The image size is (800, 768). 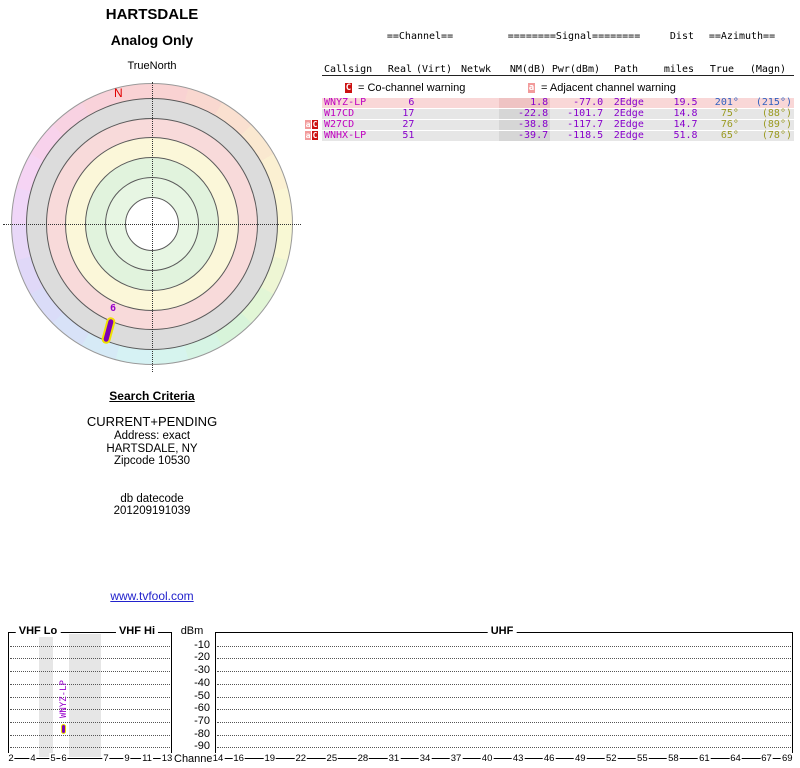 What do you see at coordinates (202, 644) in the screenshot?
I see `dbm-tick-label: -10` at bounding box center [202, 644].